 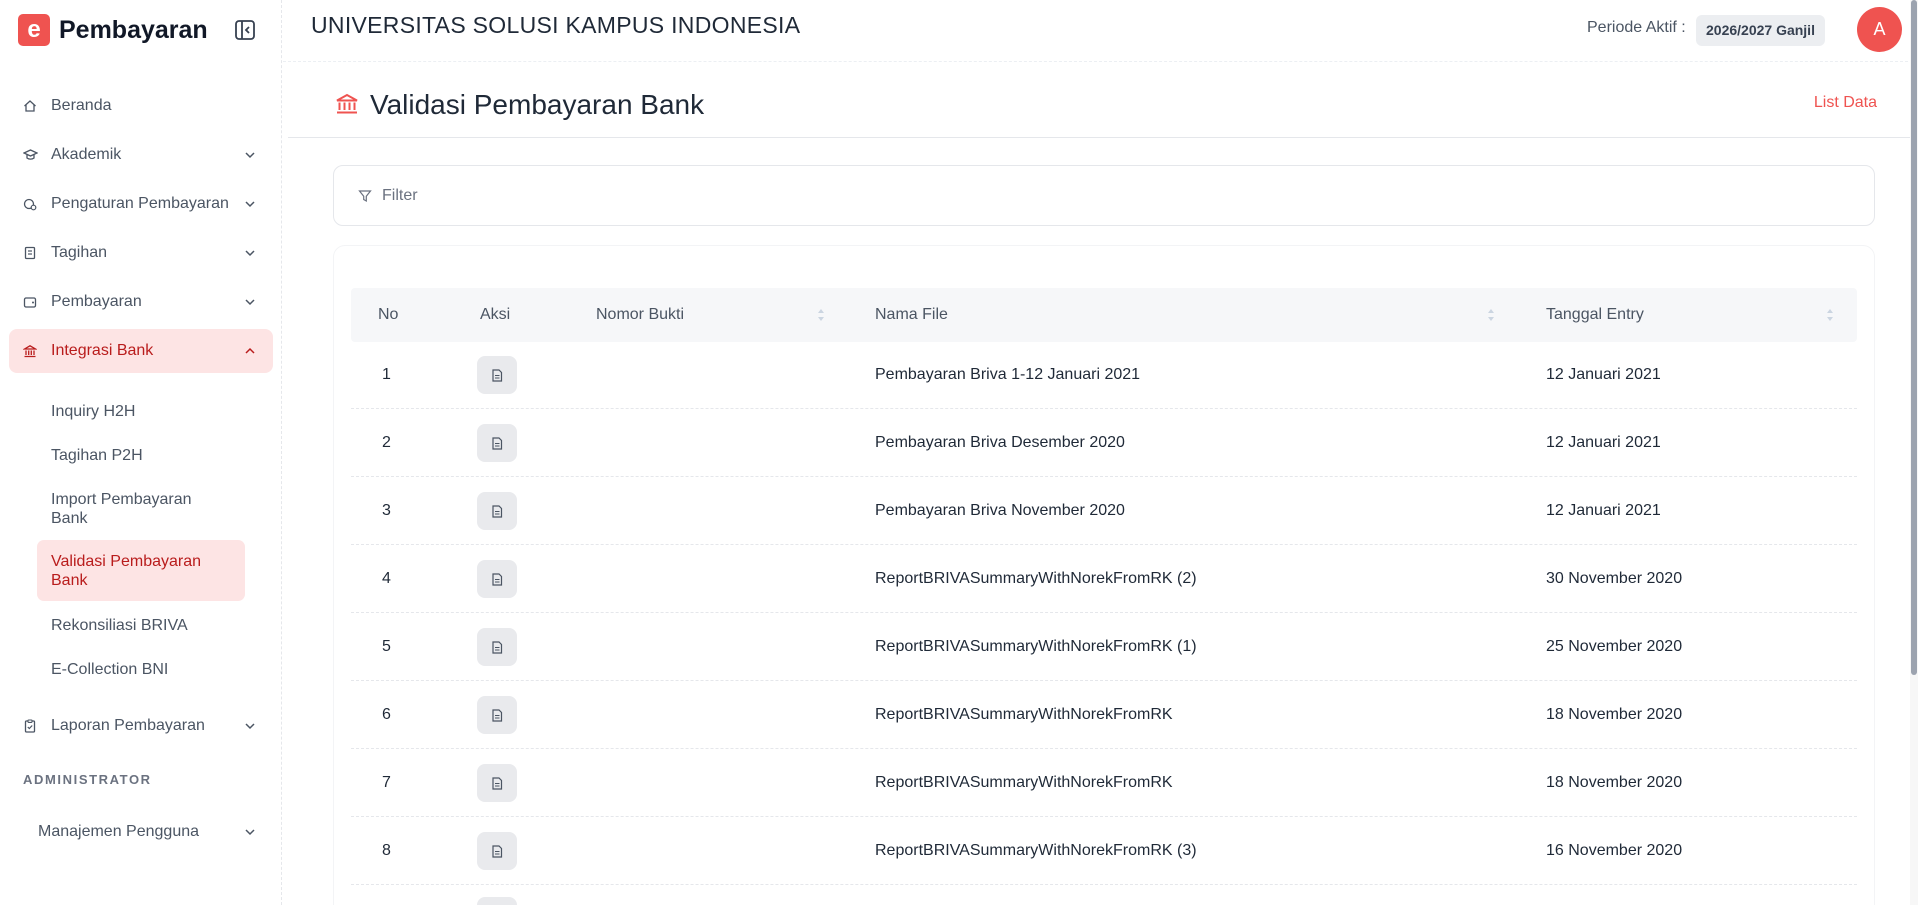 What do you see at coordinates (1879, 29) in the screenshot?
I see `avatar: A` at bounding box center [1879, 29].